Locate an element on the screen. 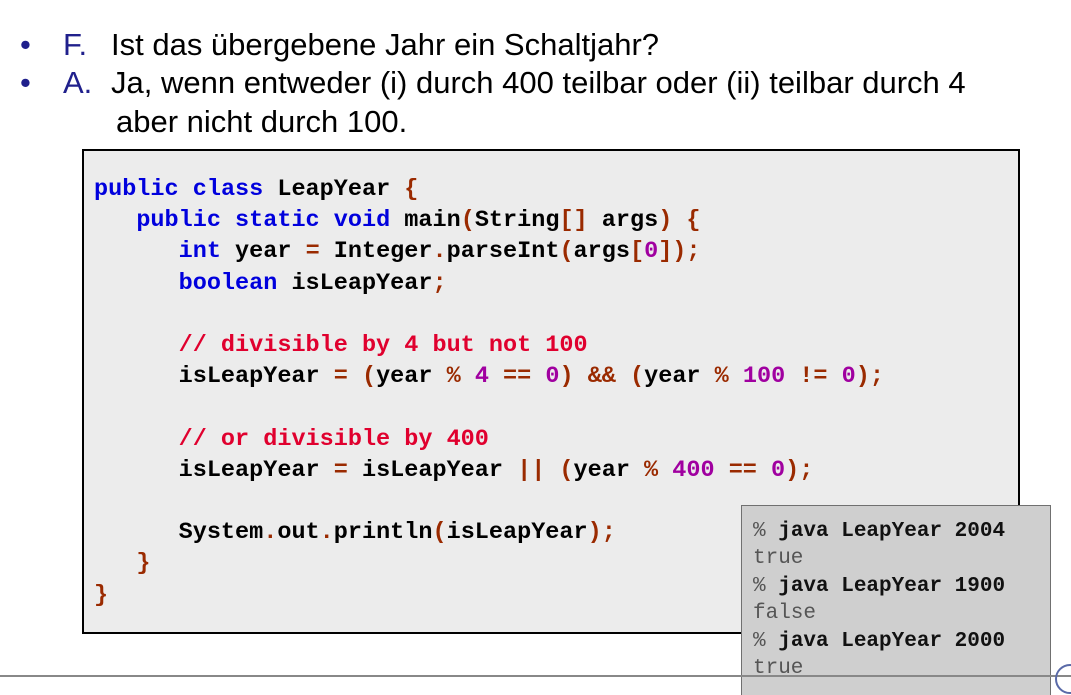 The image size is (1071, 695). code-token: static is located at coordinates (277, 221).